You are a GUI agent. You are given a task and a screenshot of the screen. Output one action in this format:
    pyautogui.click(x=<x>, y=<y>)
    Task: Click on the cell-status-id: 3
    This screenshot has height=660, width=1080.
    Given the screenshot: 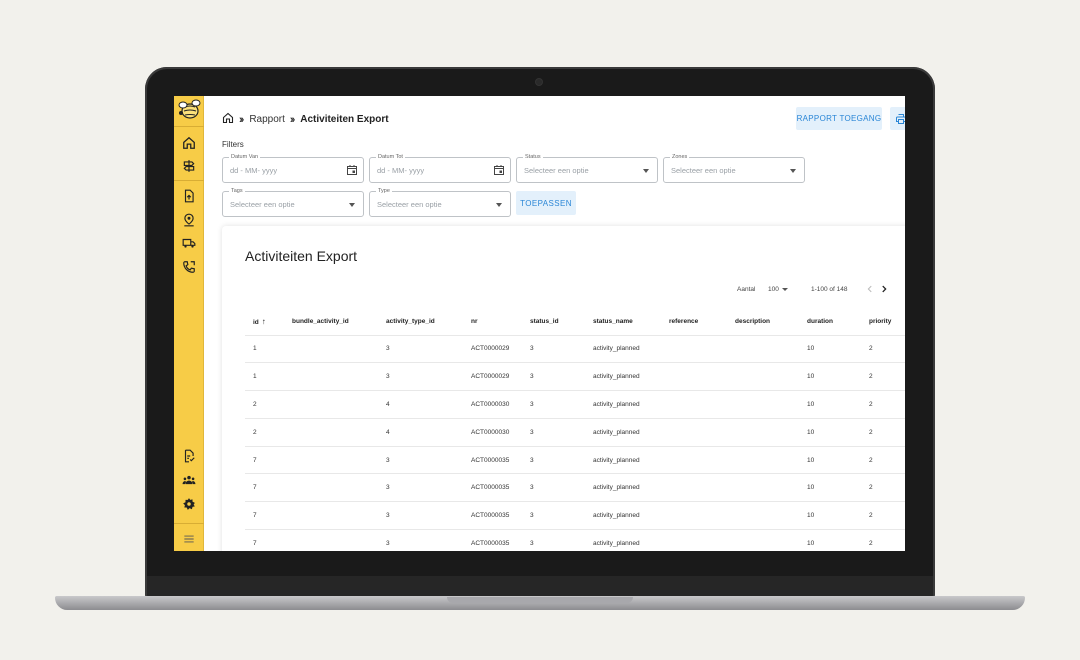 What is the action you would take?
    pyautogui.click(x=553, y=432)
    